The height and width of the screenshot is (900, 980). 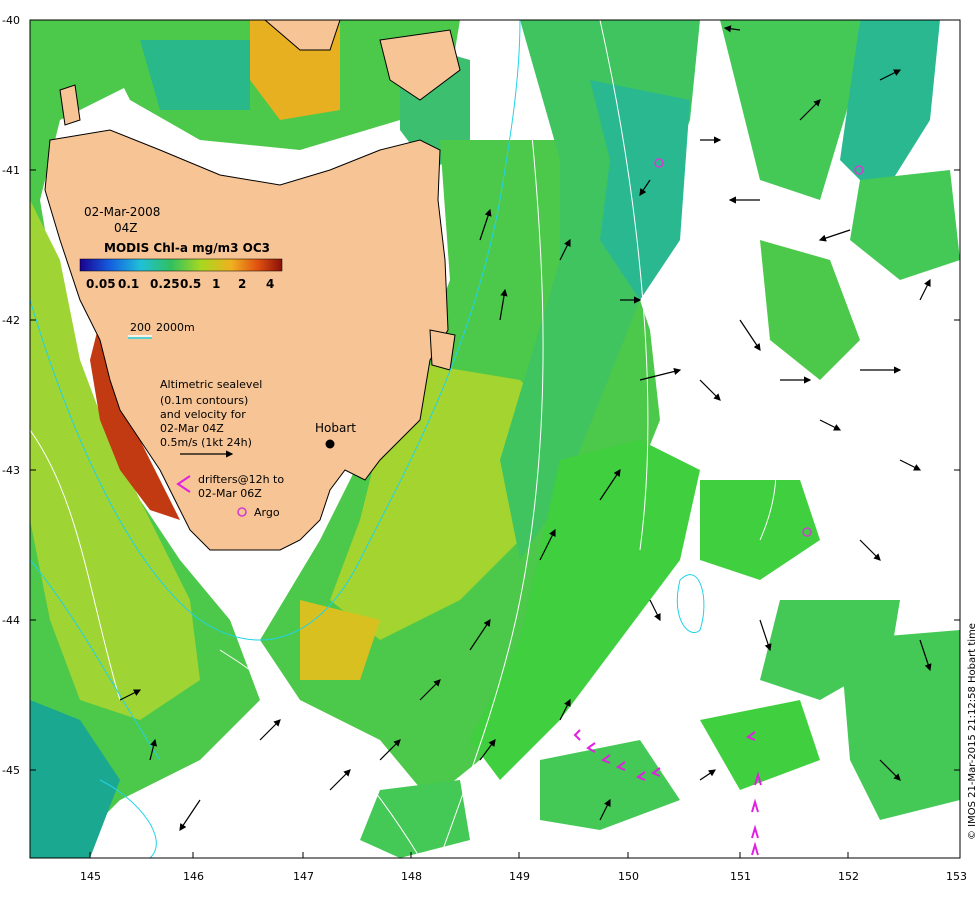 What do you see at coordinates (972, 731) in the screenshot?
I see `credit-text: © IMOS 21-Mar-2015 21:12:58 Hobart time` at bounding box center [972, 731].